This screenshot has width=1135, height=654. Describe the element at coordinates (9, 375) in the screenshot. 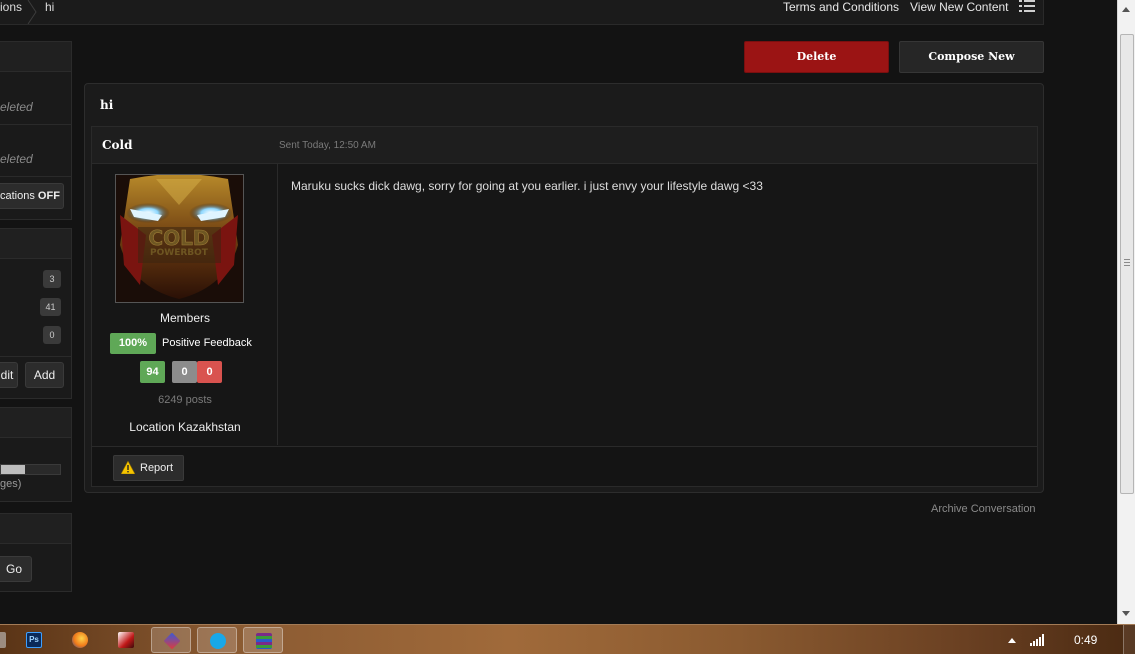

I see `edit-folders-button: dit` at that location.